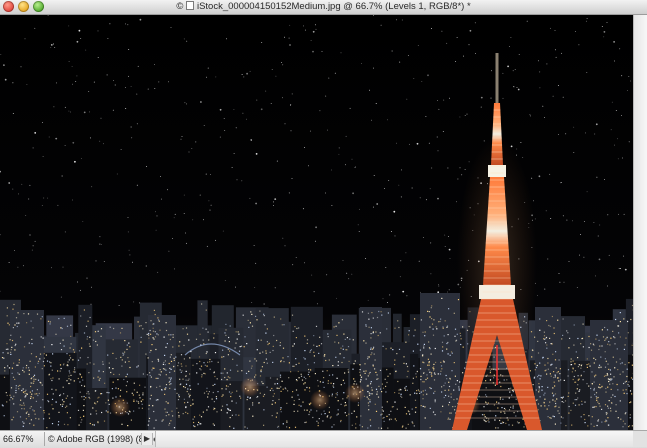 This screenshot has width=647, height=448. What do you see at coordinates (394, 439) in the screenshot?
I see `horizontal-scrollbar` at bounding box center [394, 439].